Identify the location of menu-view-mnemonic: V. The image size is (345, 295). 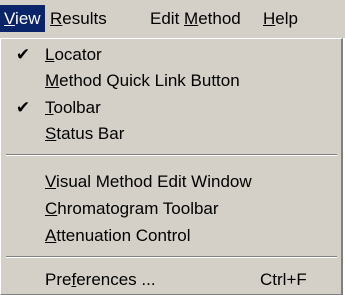
(10, 18).